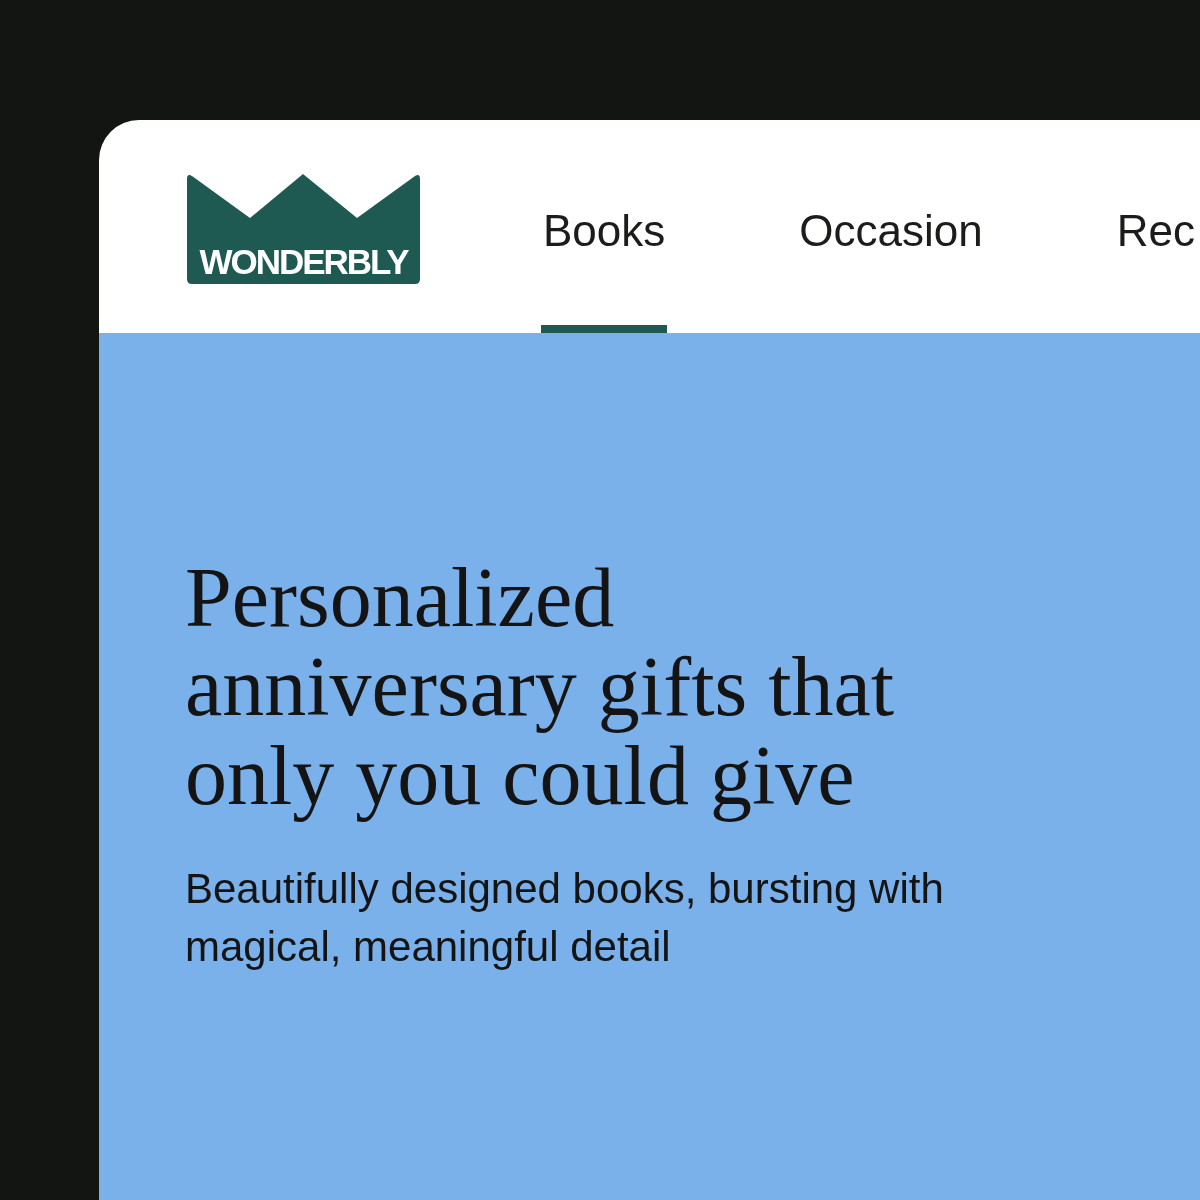  What do you see at coordinates (304, 261) in the screenshot?
I see `logo-text: WONDERBLY` at bounding box center [304, 261].